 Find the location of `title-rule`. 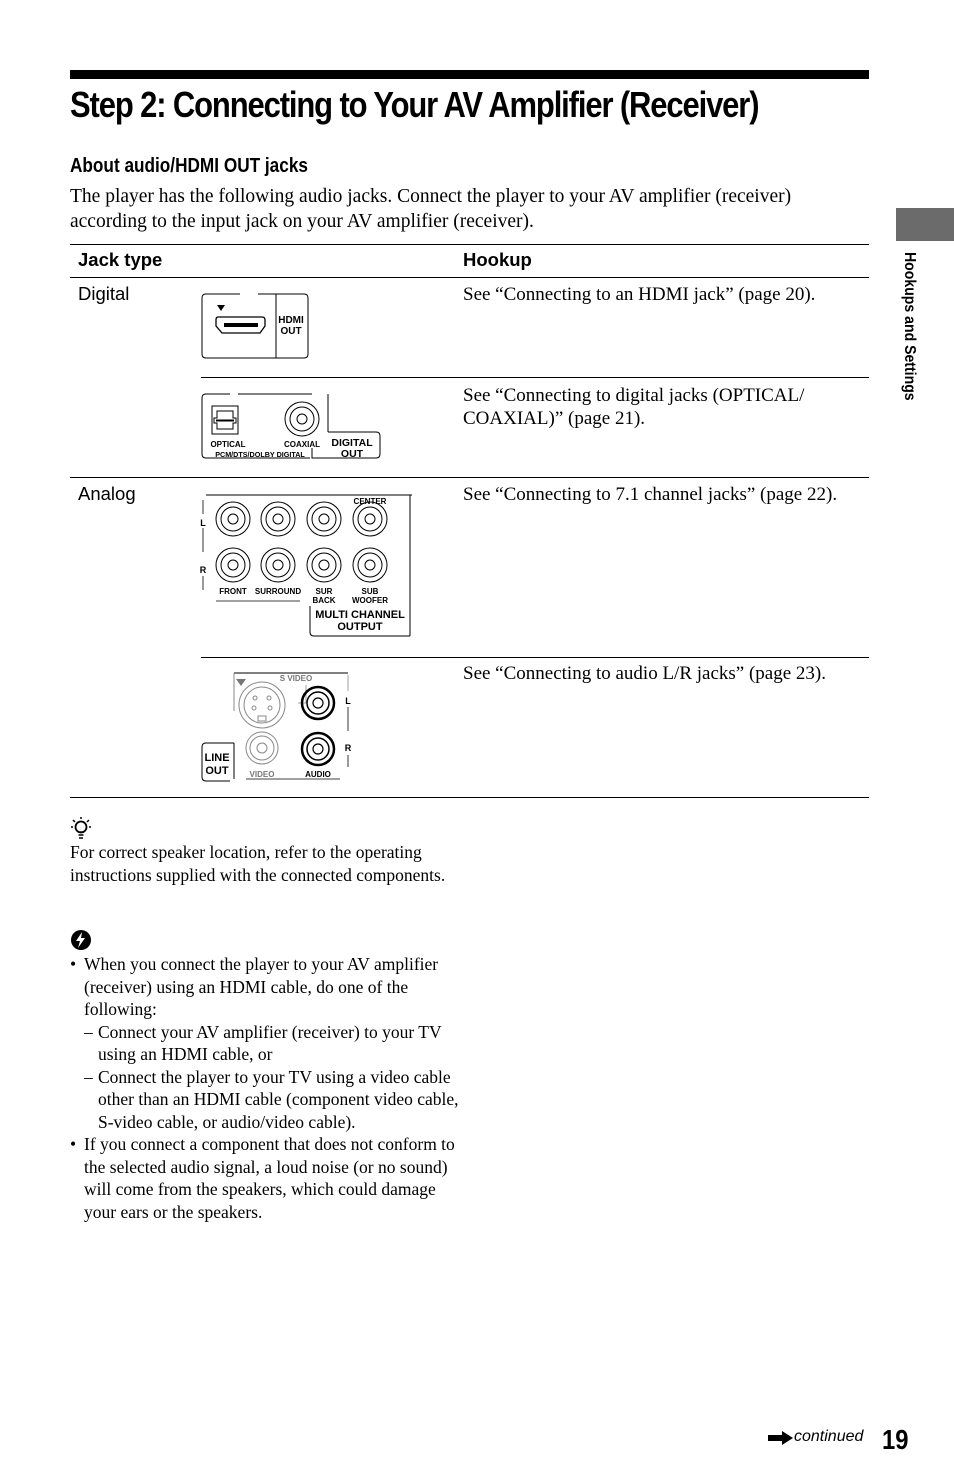

title-rule is located at coordinates (469, 74).